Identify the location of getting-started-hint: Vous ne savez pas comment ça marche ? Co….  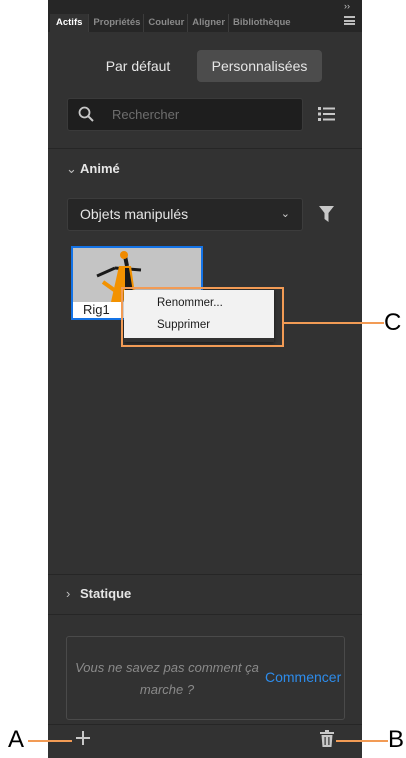
(205, 678).